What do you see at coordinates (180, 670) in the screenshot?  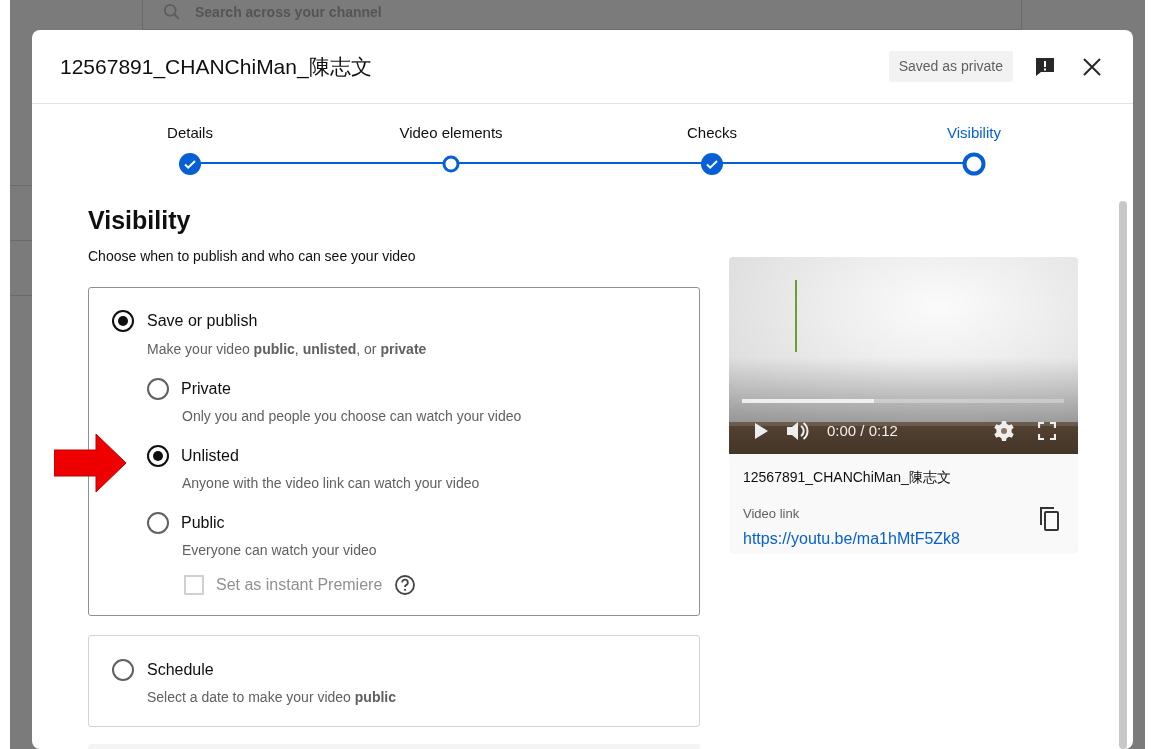 I see `option-label: Schedule` at bounding box center [180, 670].